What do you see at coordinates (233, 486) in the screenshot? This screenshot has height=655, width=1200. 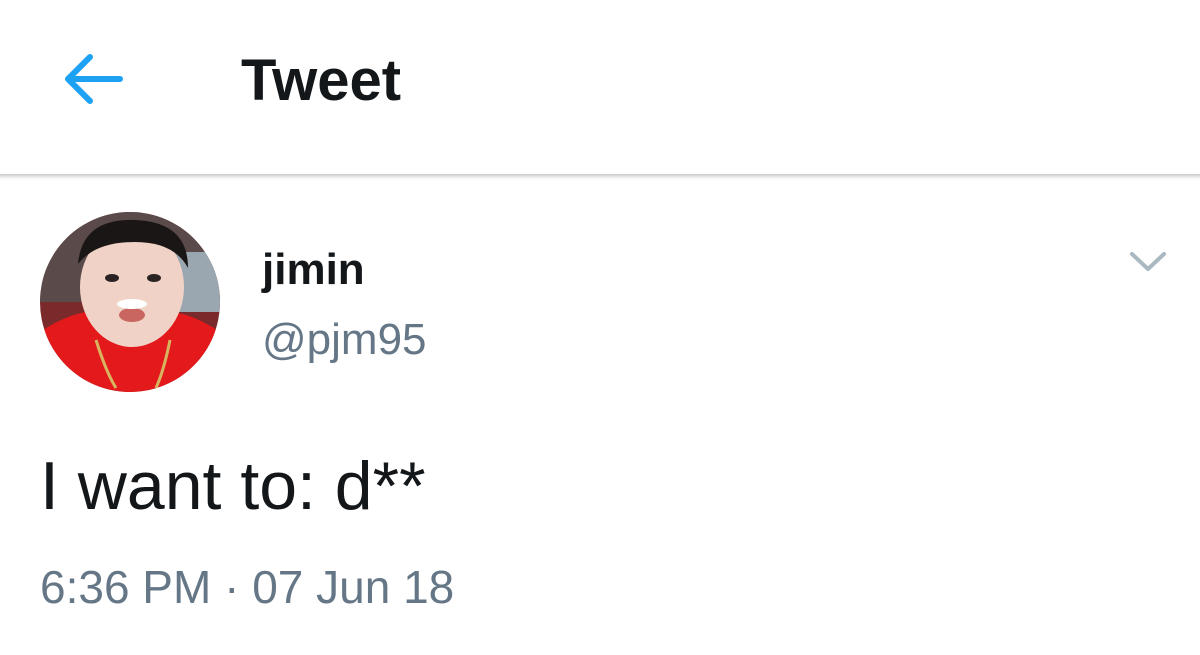 I see `tweet-text: I want to: d**` at bounding box center [233, 486].